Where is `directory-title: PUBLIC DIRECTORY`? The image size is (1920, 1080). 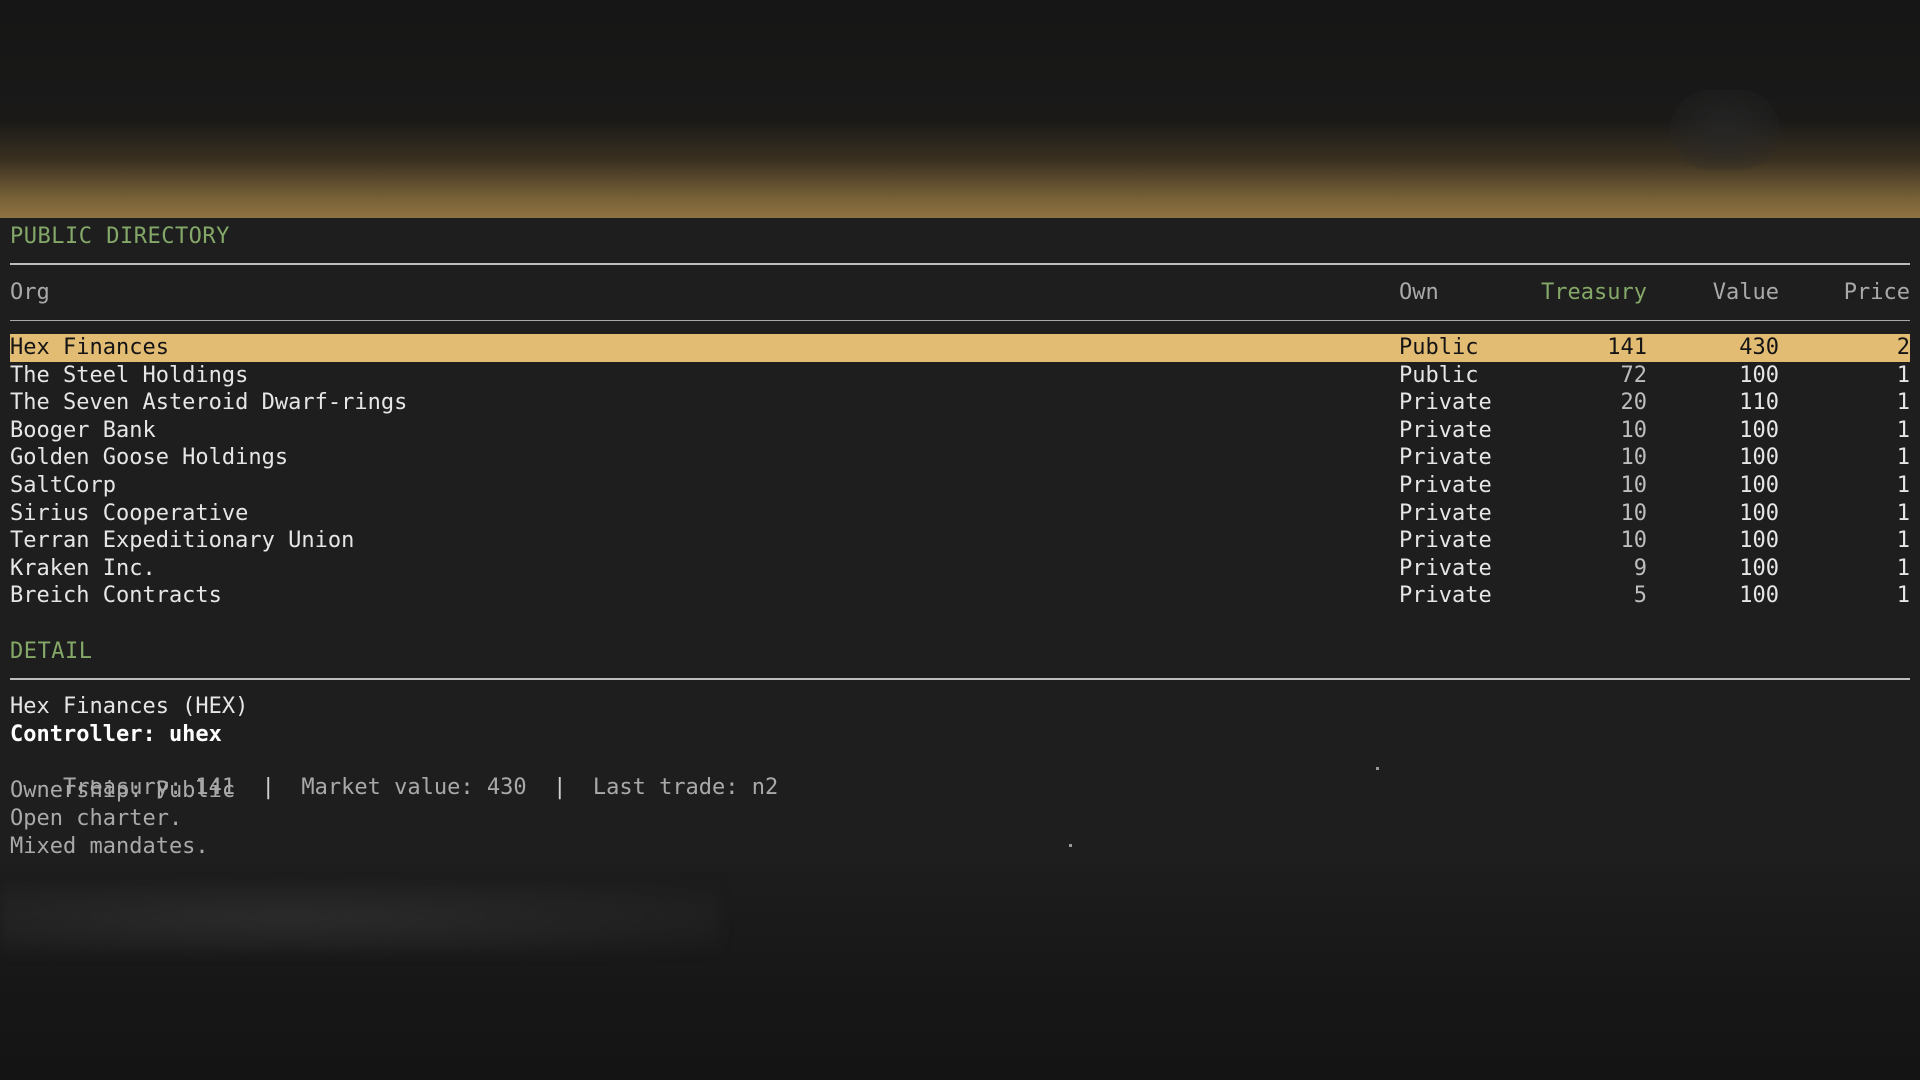 directory-title: PUBLIC DIRECTORY is located at coordinates (120, 236).